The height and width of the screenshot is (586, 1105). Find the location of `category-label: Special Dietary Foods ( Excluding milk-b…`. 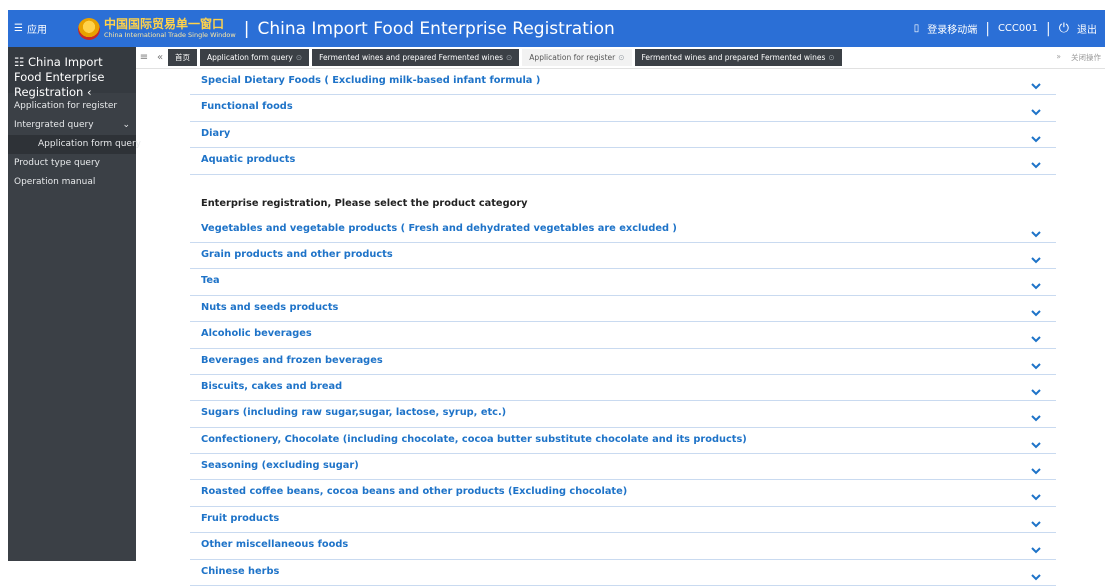

category-label: Special Dietary Foods ( Excluding milk-b… is located at coordinates (370, 80).